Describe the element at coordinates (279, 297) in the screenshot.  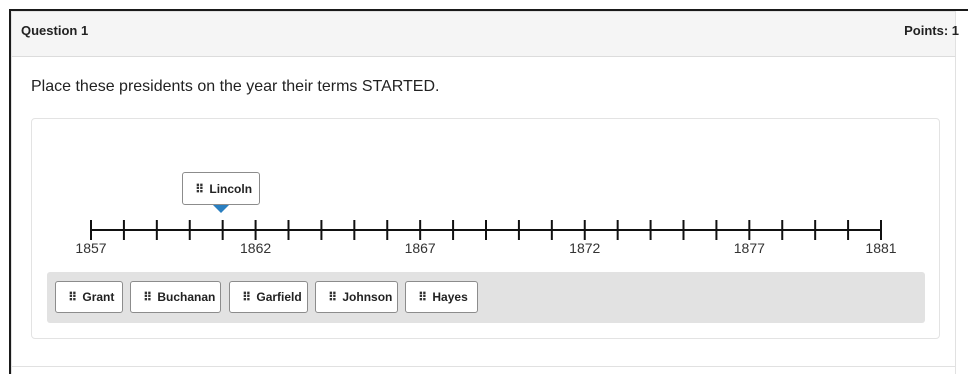
I see `bank-item-label: Garfield` at that location.